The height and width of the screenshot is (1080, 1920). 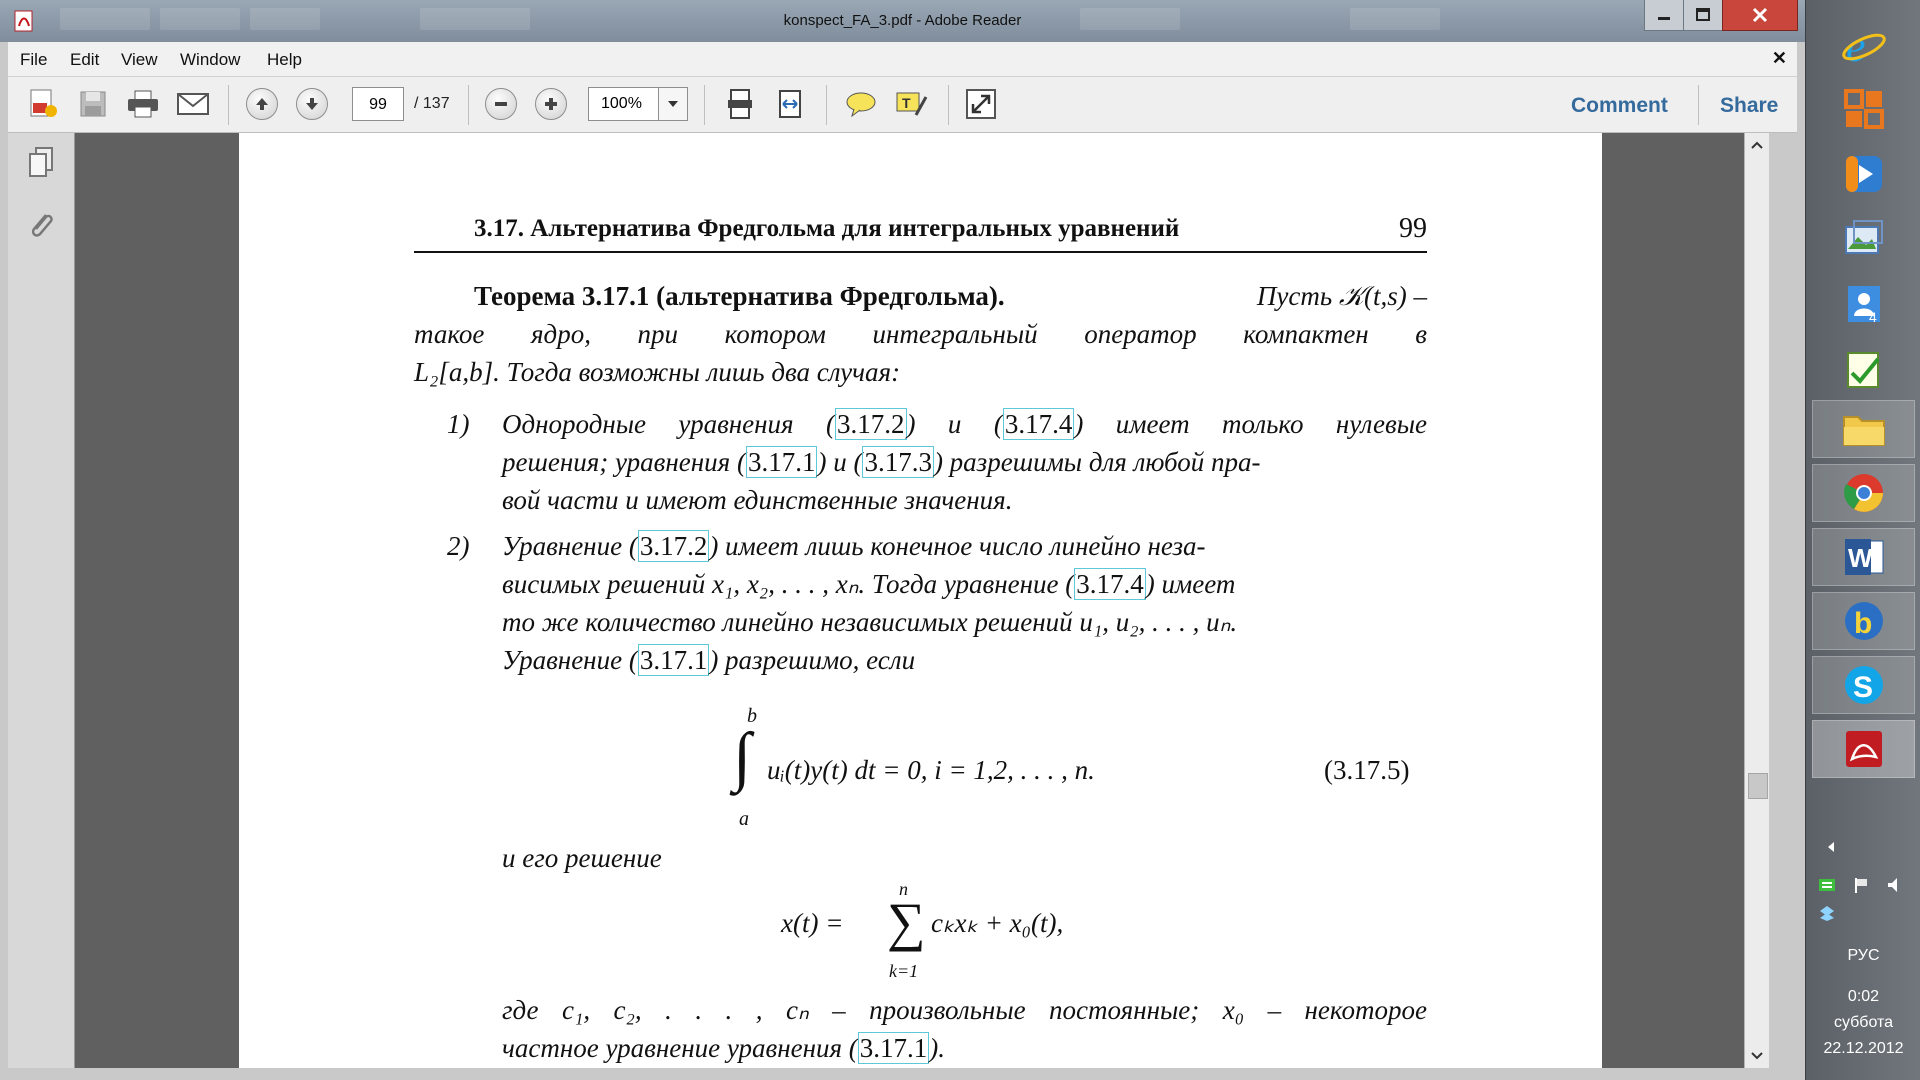 I want to click on clock-day: суббота, so click(x=1863, y=1023).